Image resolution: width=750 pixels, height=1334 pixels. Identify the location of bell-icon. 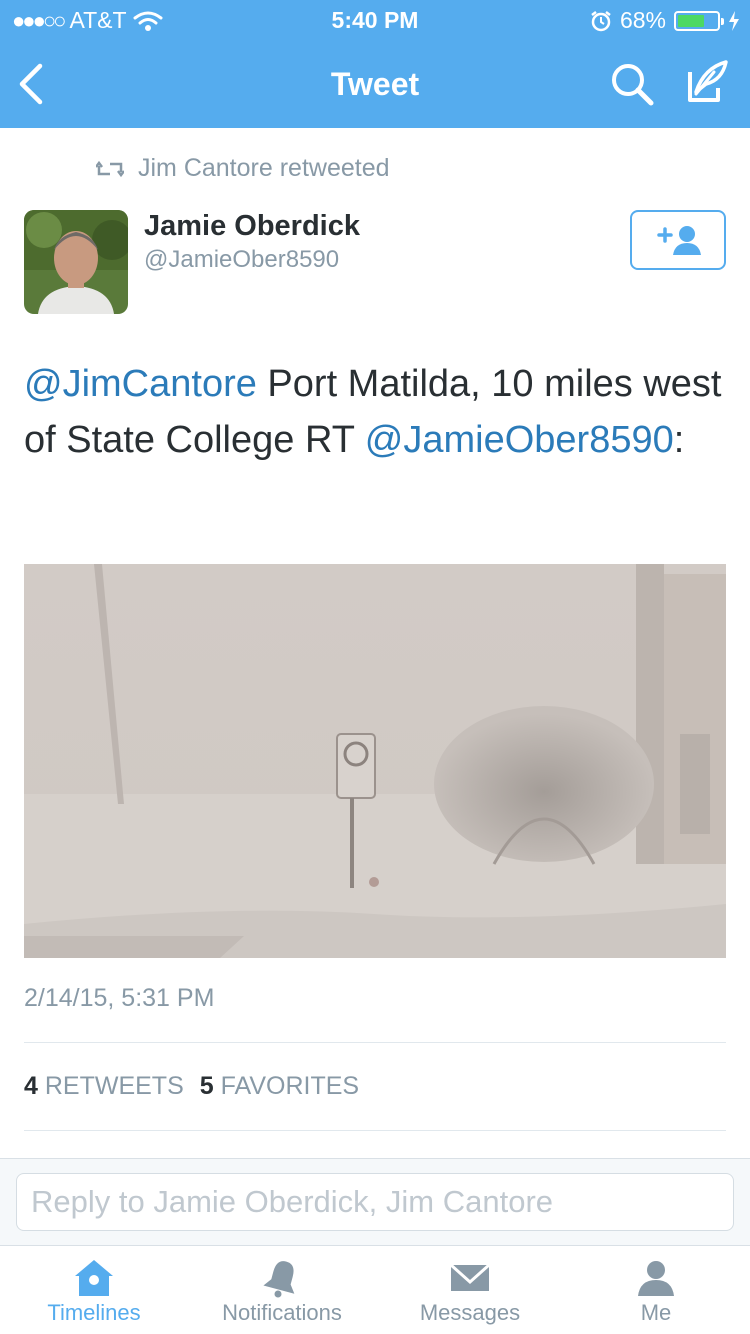
(279, 1279).